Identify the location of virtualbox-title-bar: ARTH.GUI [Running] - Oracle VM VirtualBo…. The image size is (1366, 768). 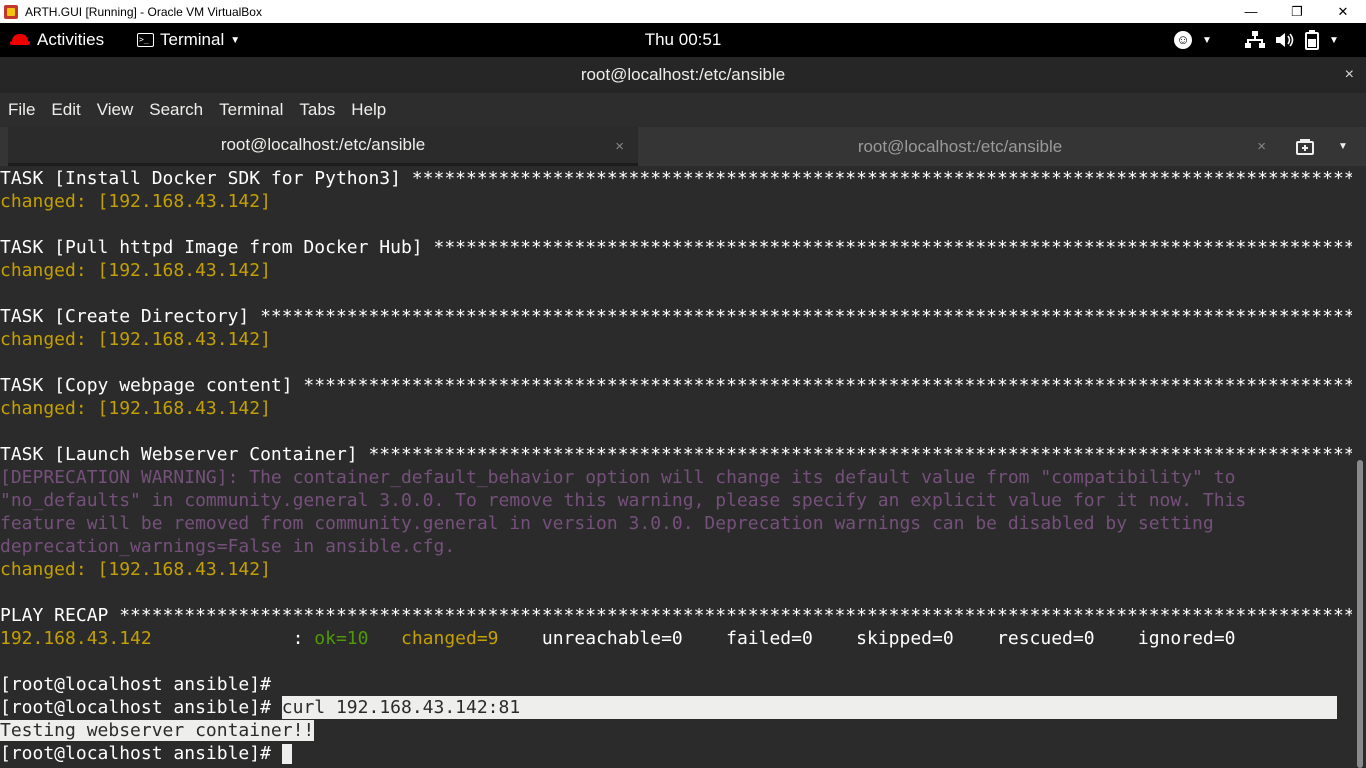
(683, 11).